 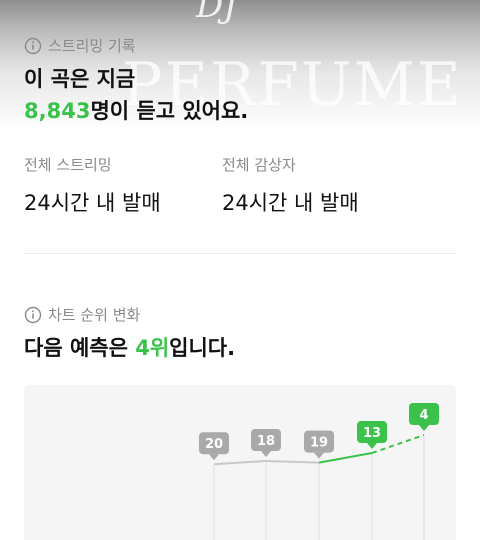 I want to click on listener-count: 8,843, so click(x=57, y=111).